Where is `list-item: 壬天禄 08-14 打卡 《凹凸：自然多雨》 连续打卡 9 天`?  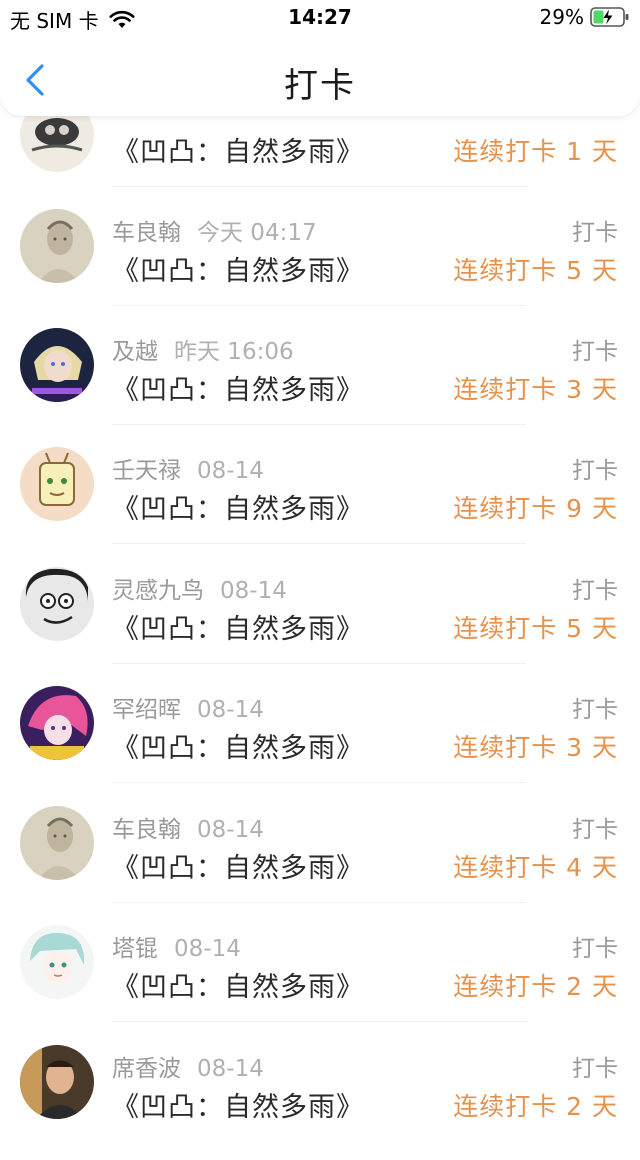 list-item: 壬天禄 08-14 打卡 《凹凸：自然多雨》 连续打卡 9 天 is located at coordinates (320, 502).